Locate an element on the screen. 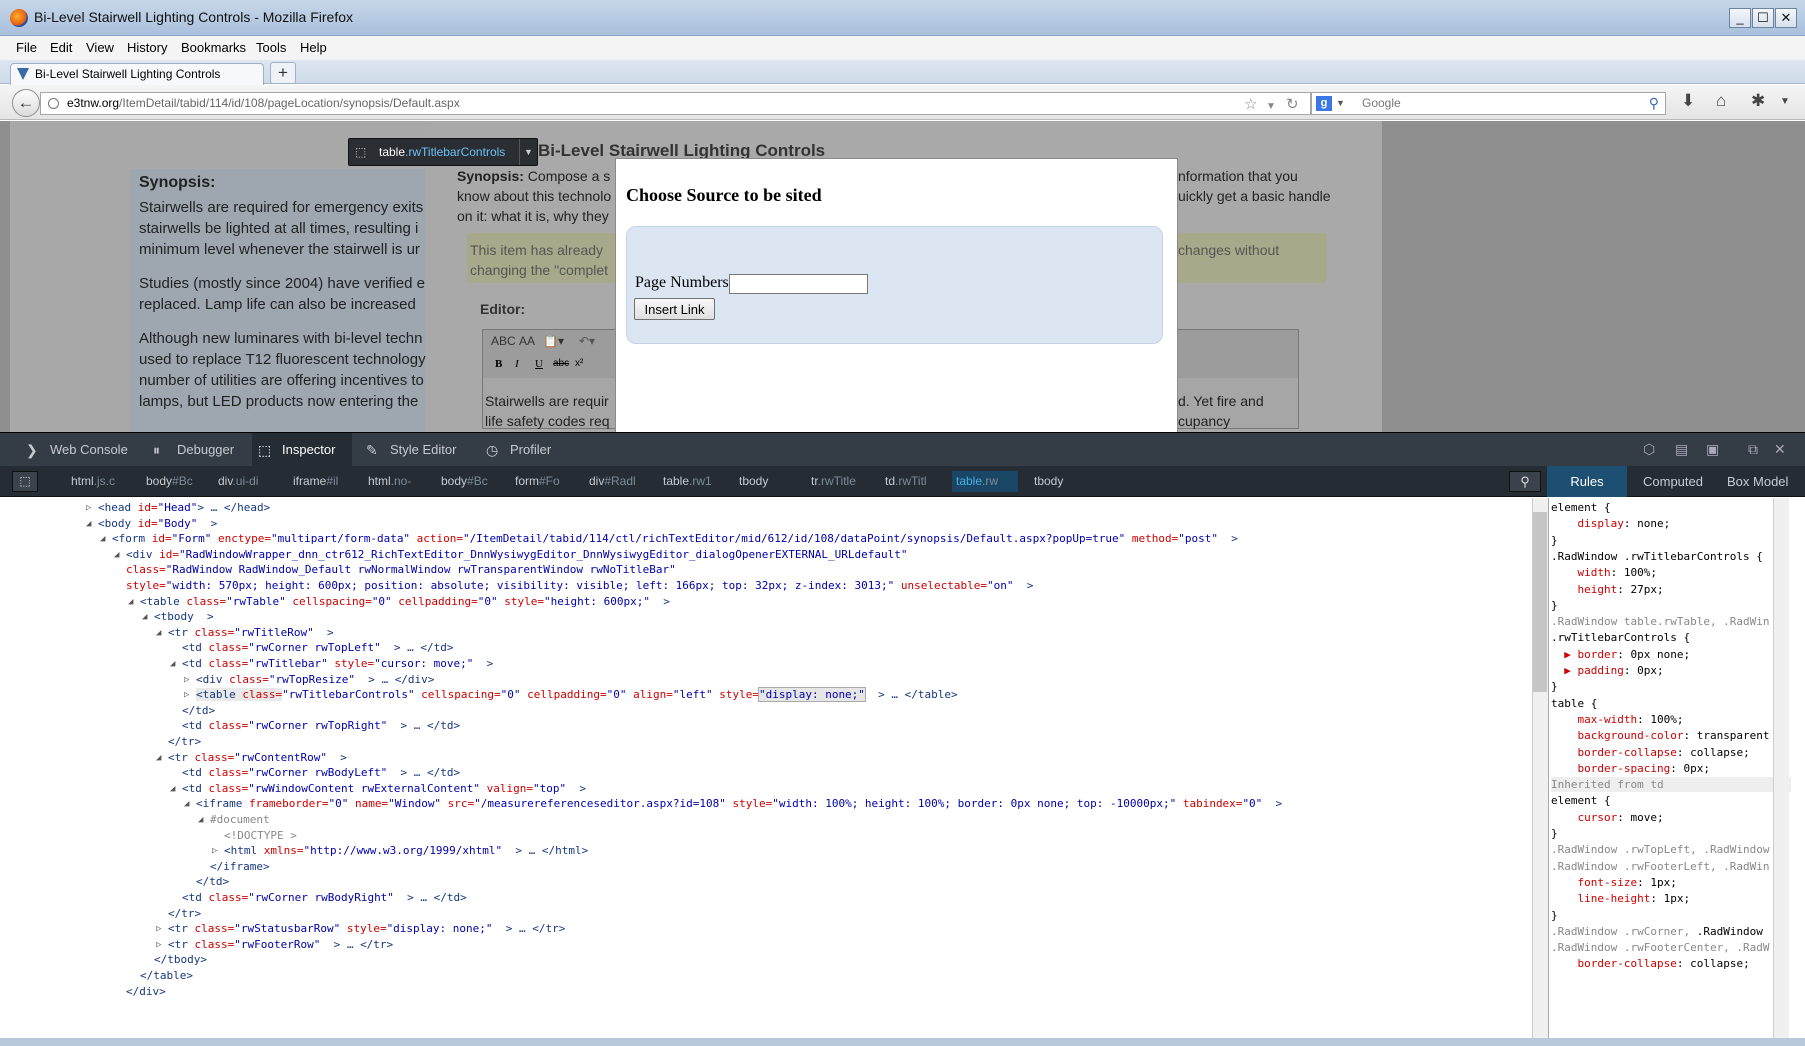 The width and height of the screenshot is (1805, 1046). menu-bookmarks: Bookmarks is located at coordinates (213, 48).